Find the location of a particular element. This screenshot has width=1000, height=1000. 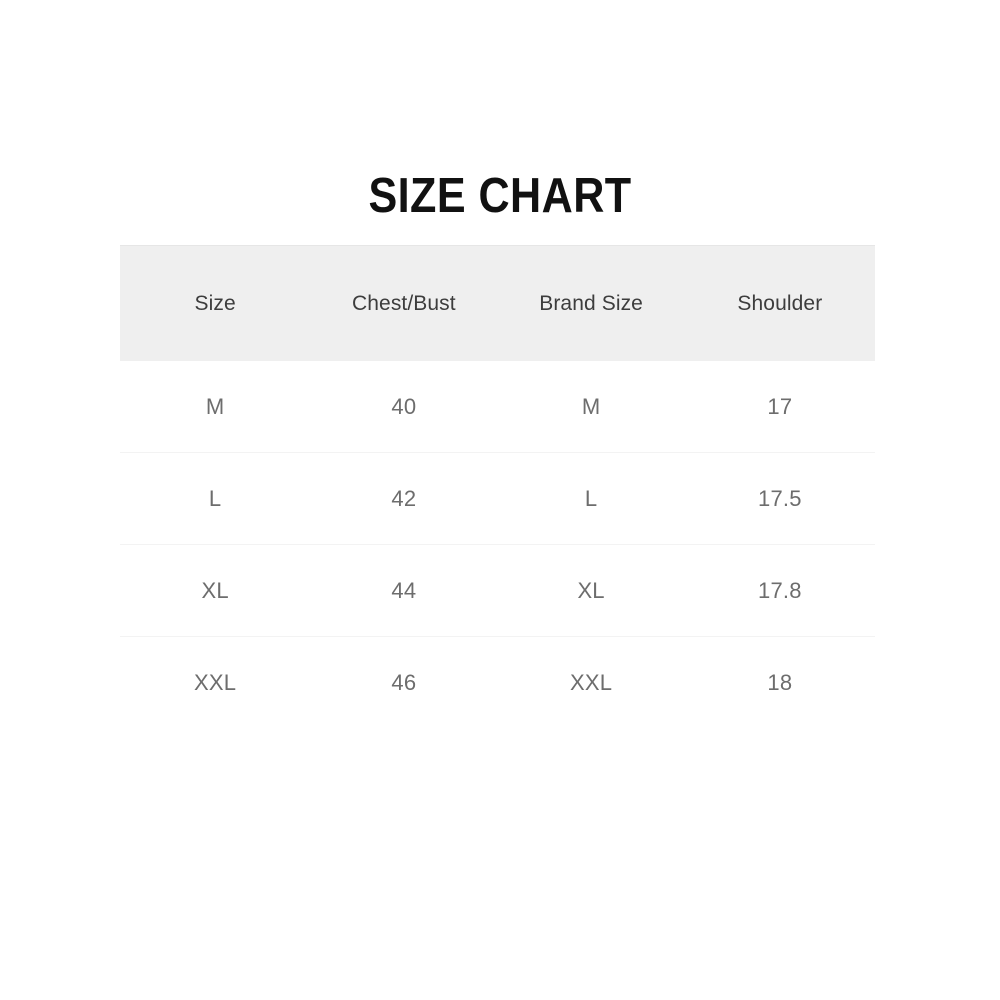

cell-chest-bust: 40 is located at coordinates (404, 406).